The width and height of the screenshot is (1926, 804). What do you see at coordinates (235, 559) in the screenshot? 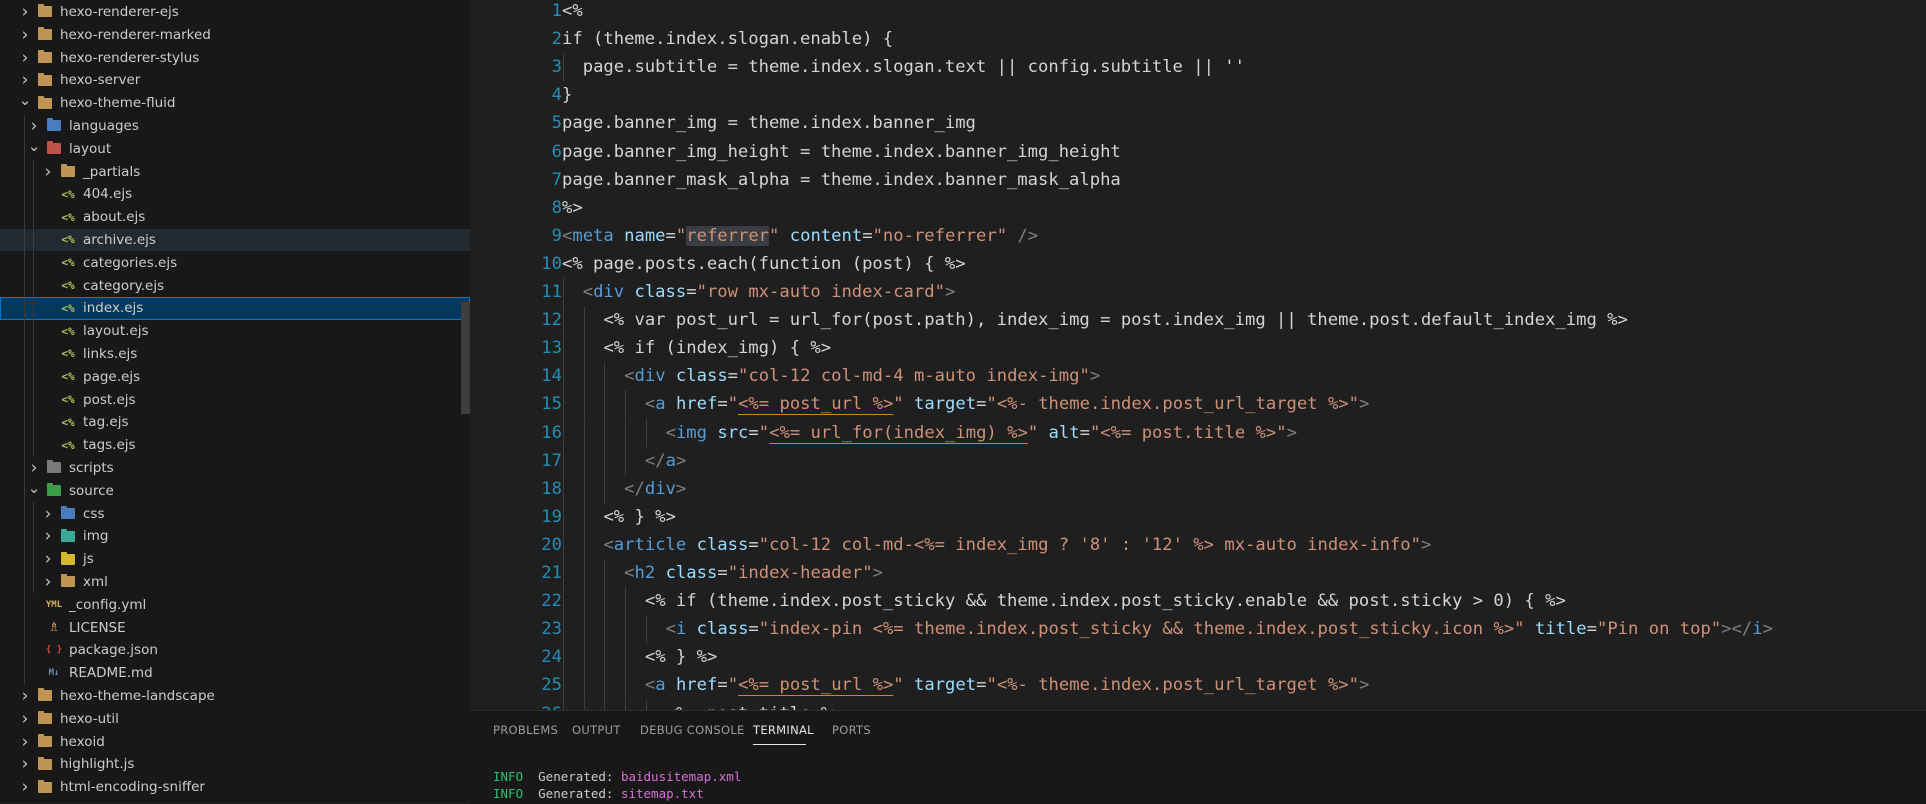
I see `tree-item-js: › js` at bounding box center [235, 559].